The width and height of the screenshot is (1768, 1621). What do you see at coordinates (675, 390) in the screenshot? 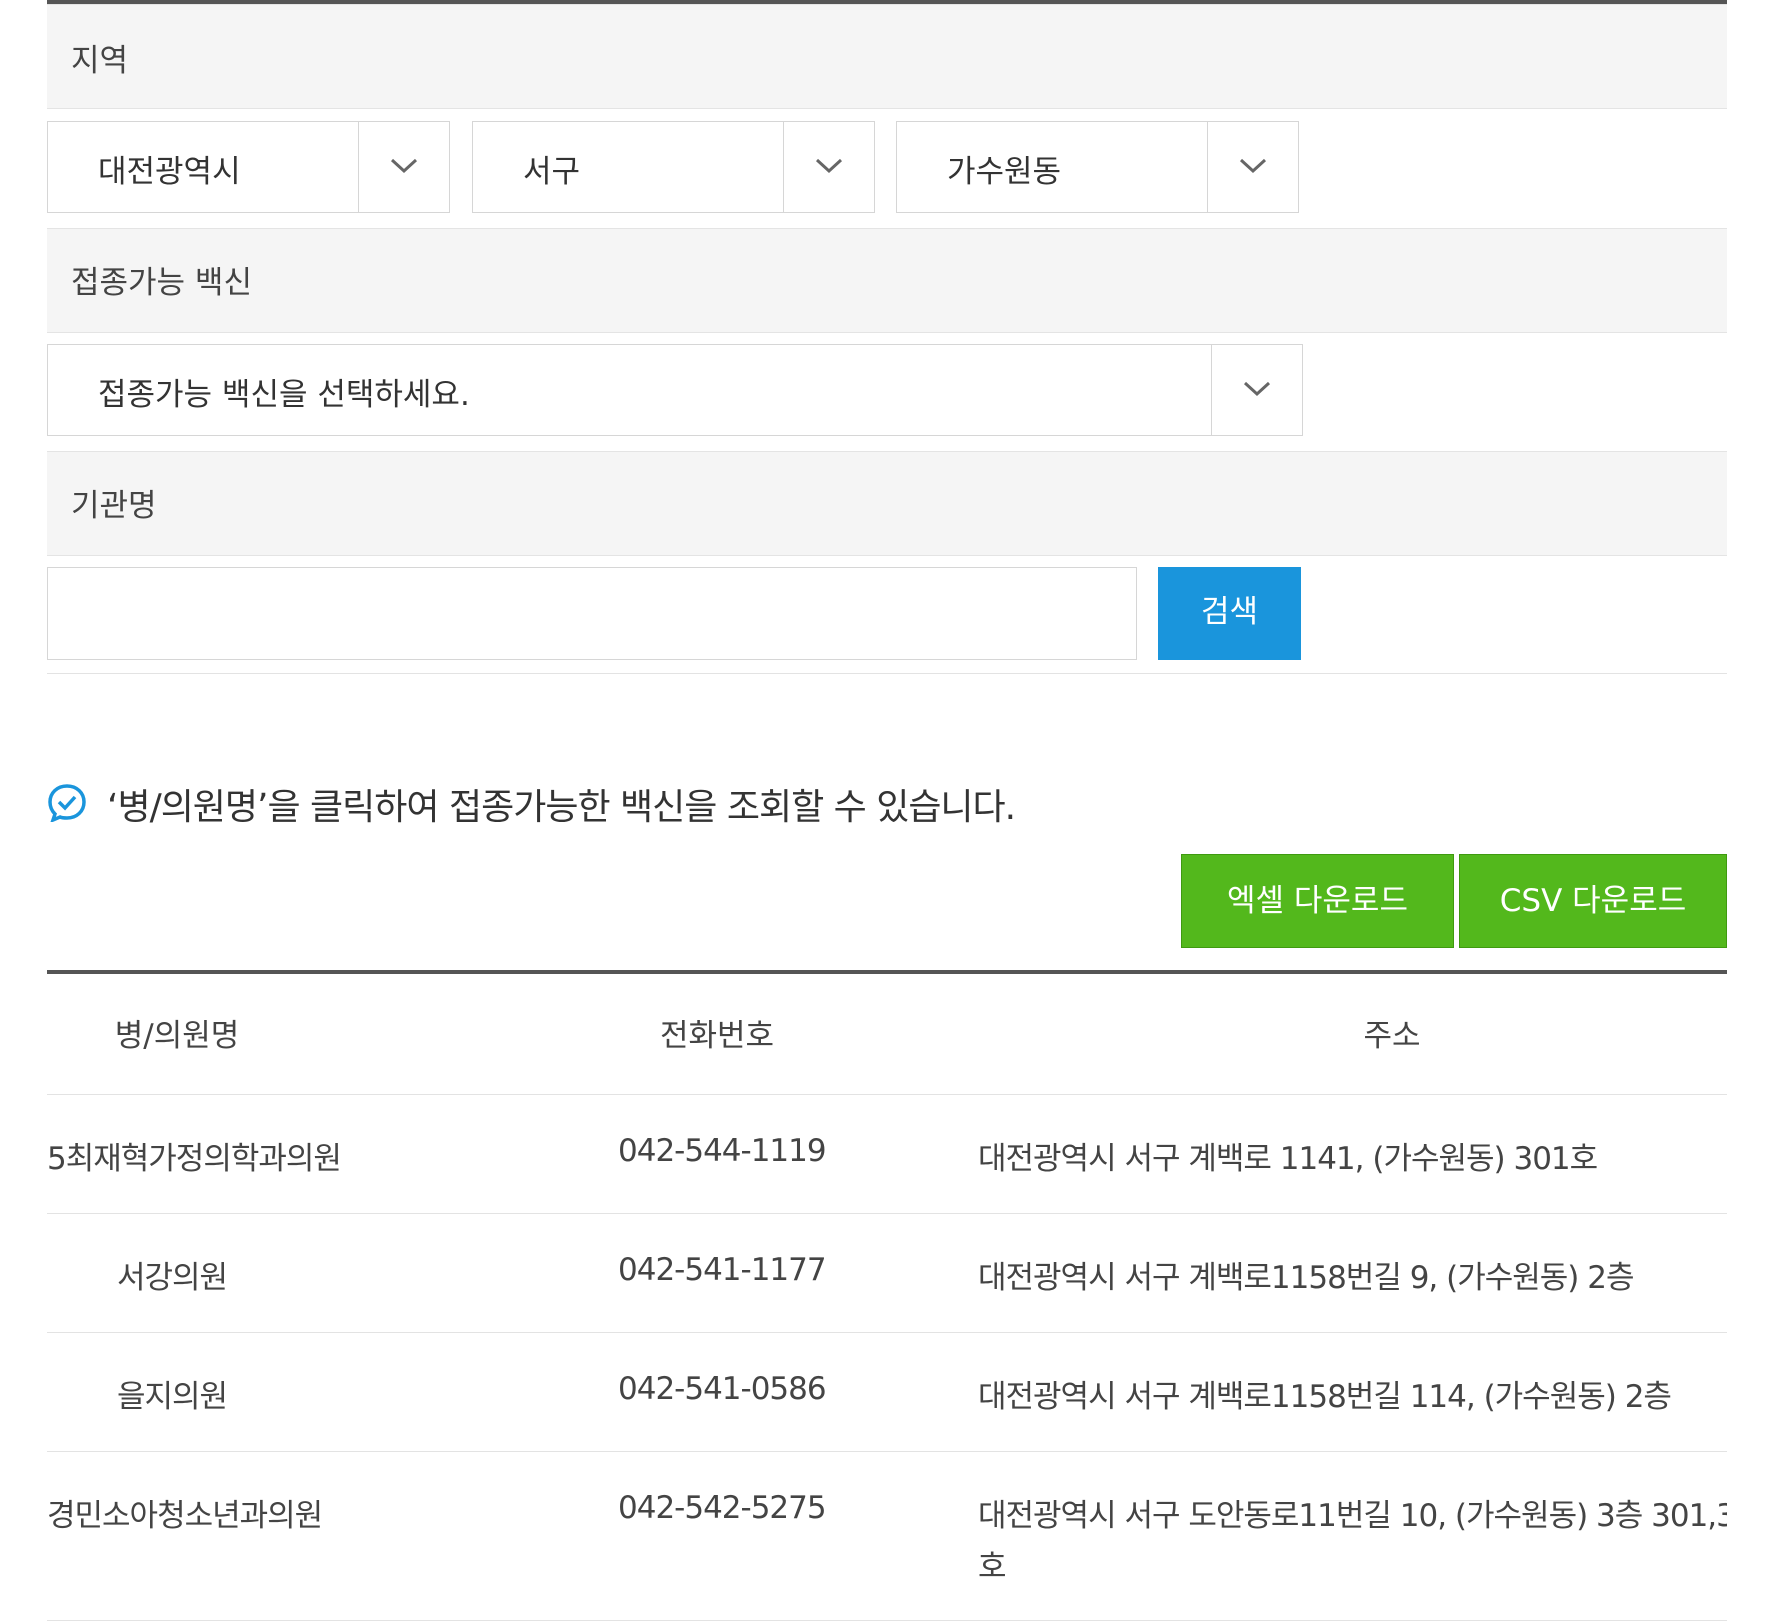
I see `vaccine-select: 접종가능 백신을 선택하세요.` at bounding box center [675, 390].